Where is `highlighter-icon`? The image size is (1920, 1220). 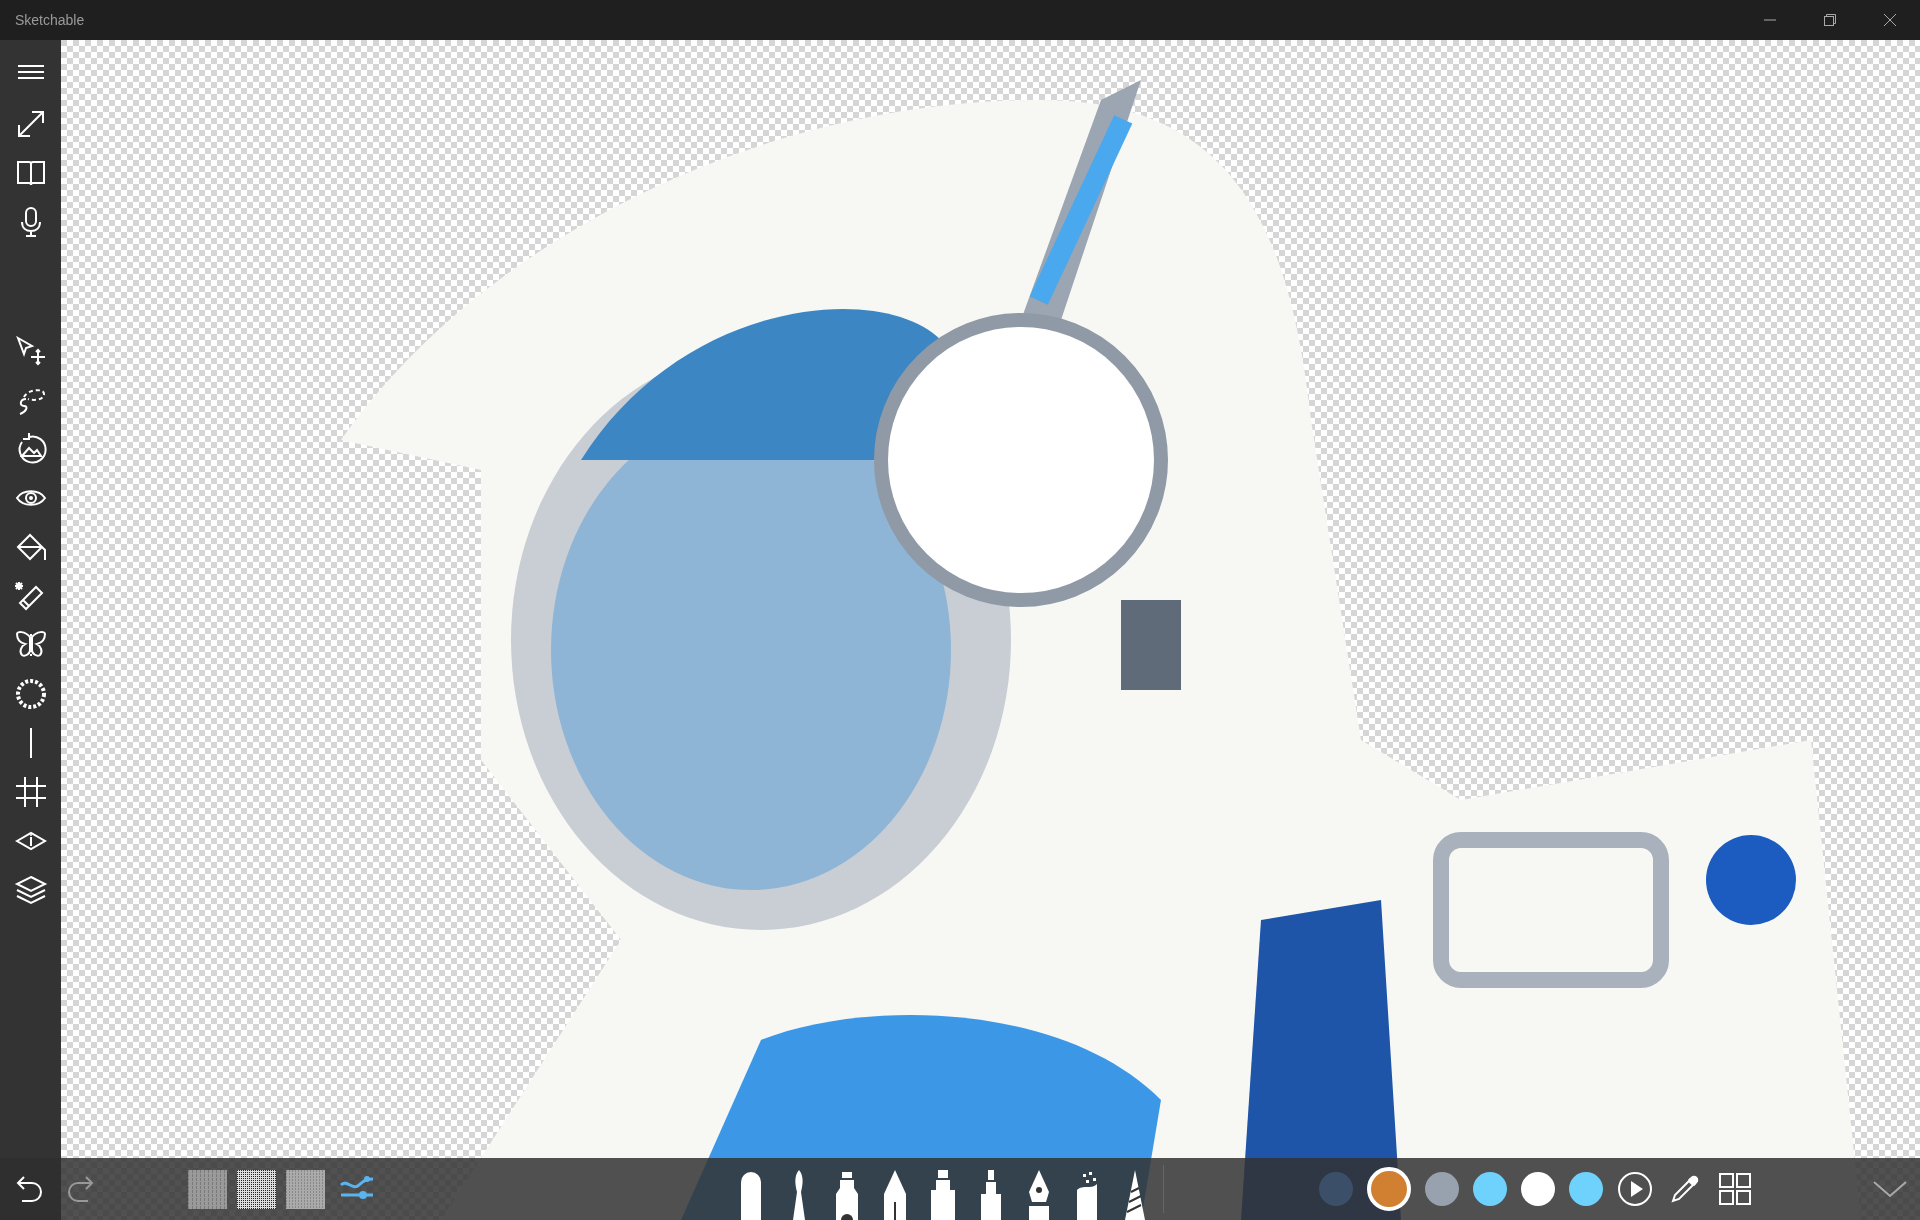 highlighter-icon is located at coordinates (943, 1195).